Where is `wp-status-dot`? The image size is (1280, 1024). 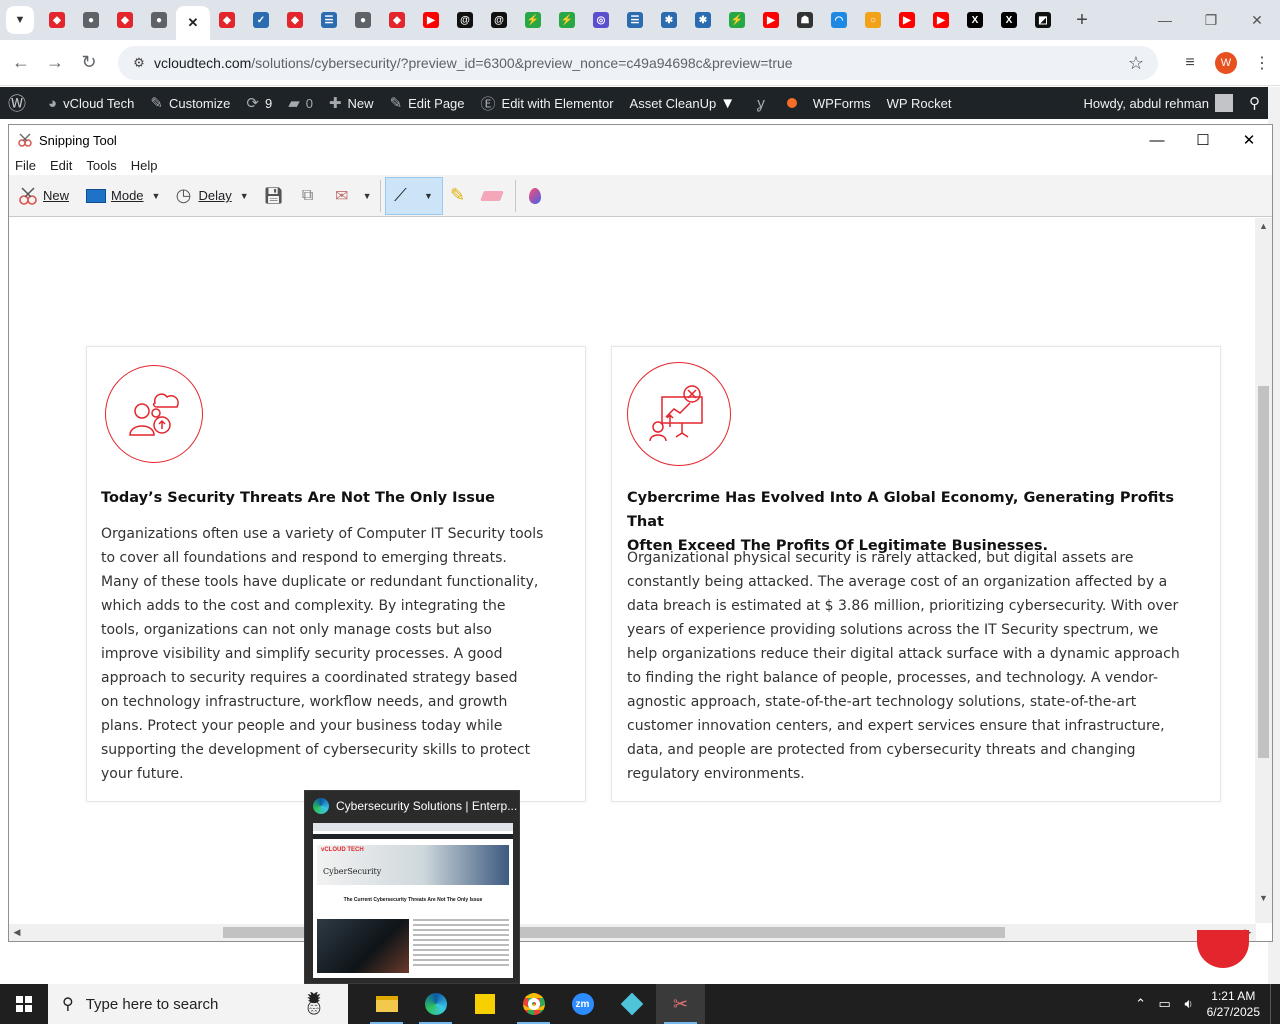
wp-status-dot is located at coordinates (792, 103).